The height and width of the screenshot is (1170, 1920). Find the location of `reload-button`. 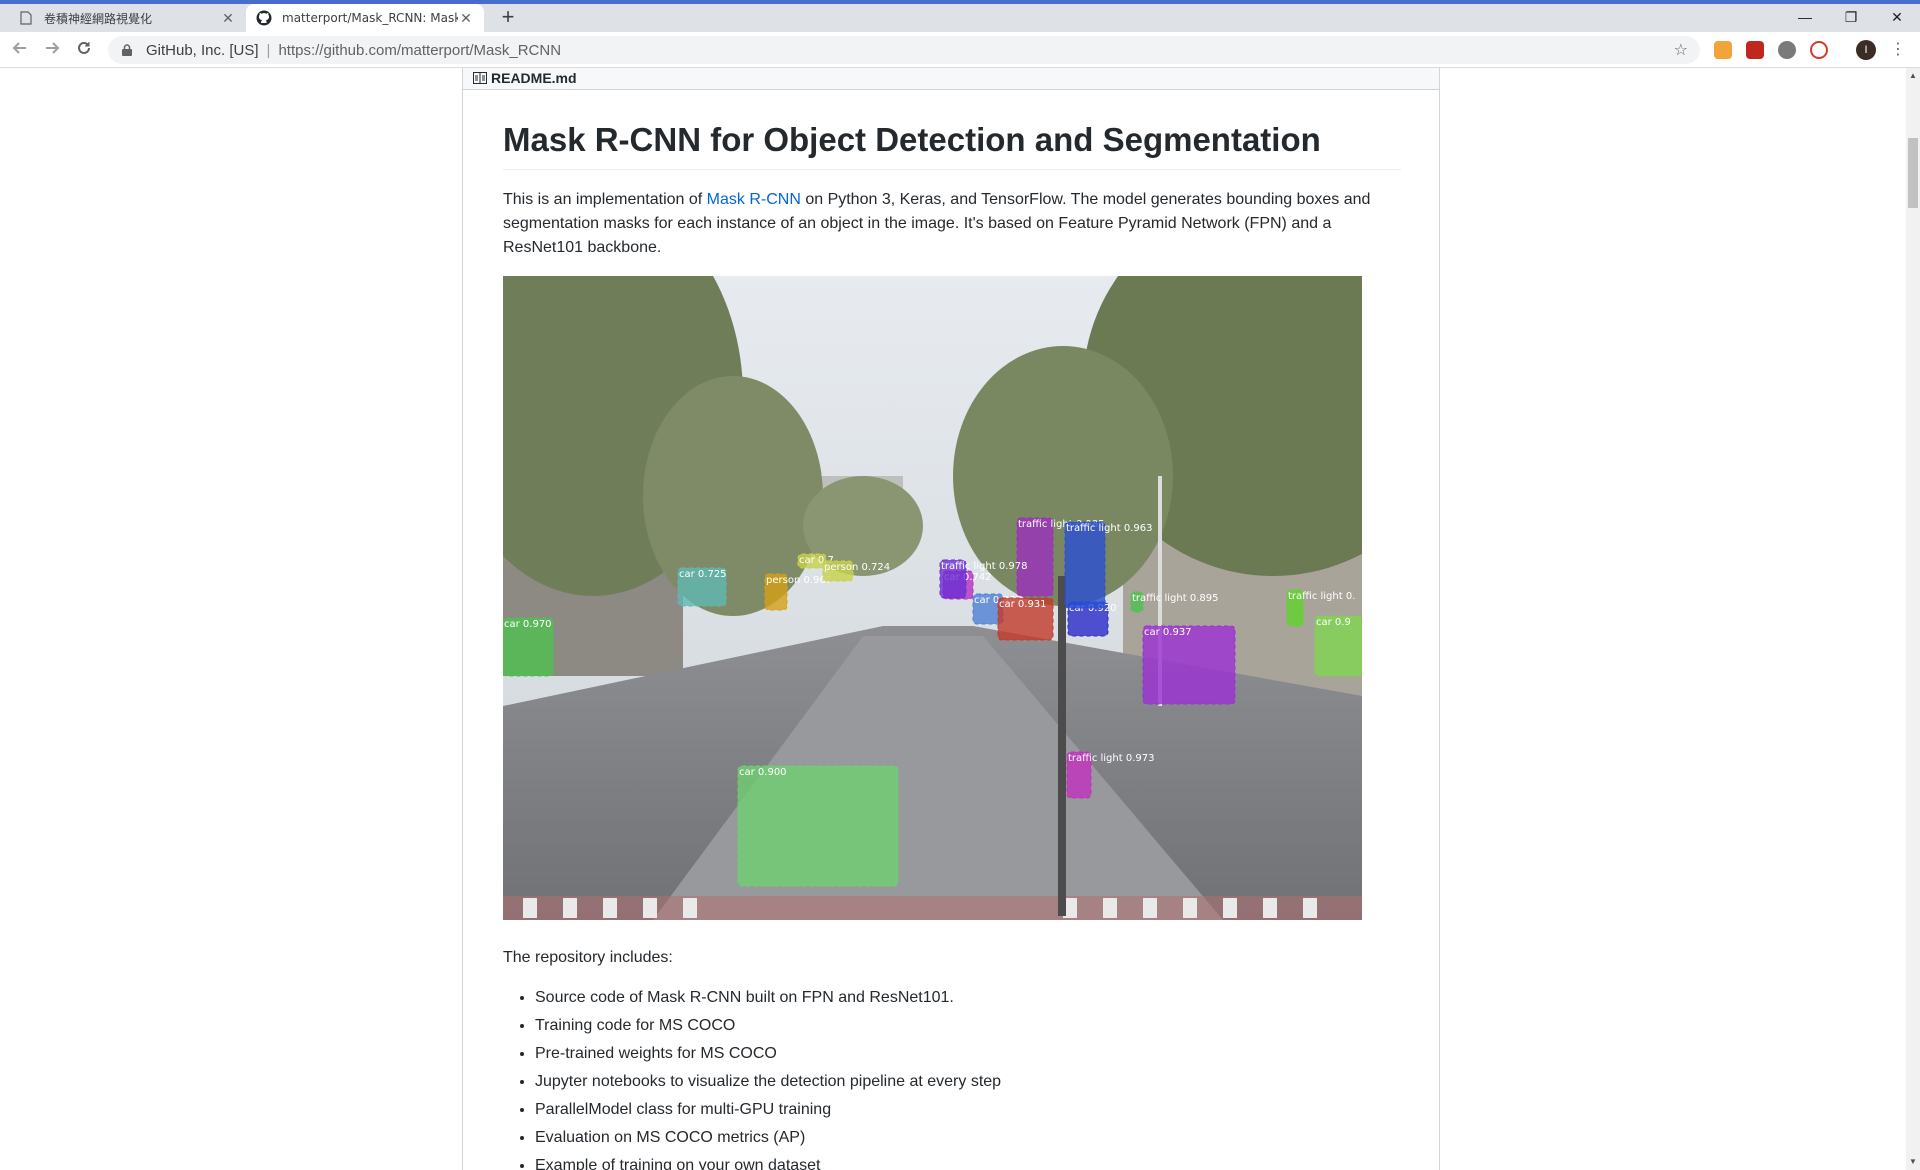

reload-button is located at coordinates (84, 50).